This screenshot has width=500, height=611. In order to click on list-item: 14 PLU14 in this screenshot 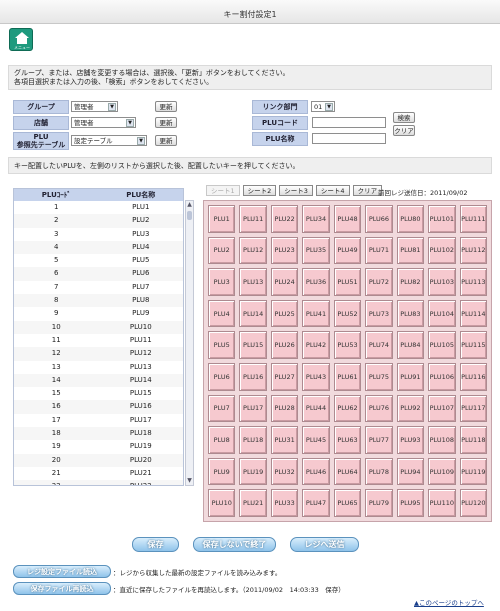, I will do `click(98, 380)`.